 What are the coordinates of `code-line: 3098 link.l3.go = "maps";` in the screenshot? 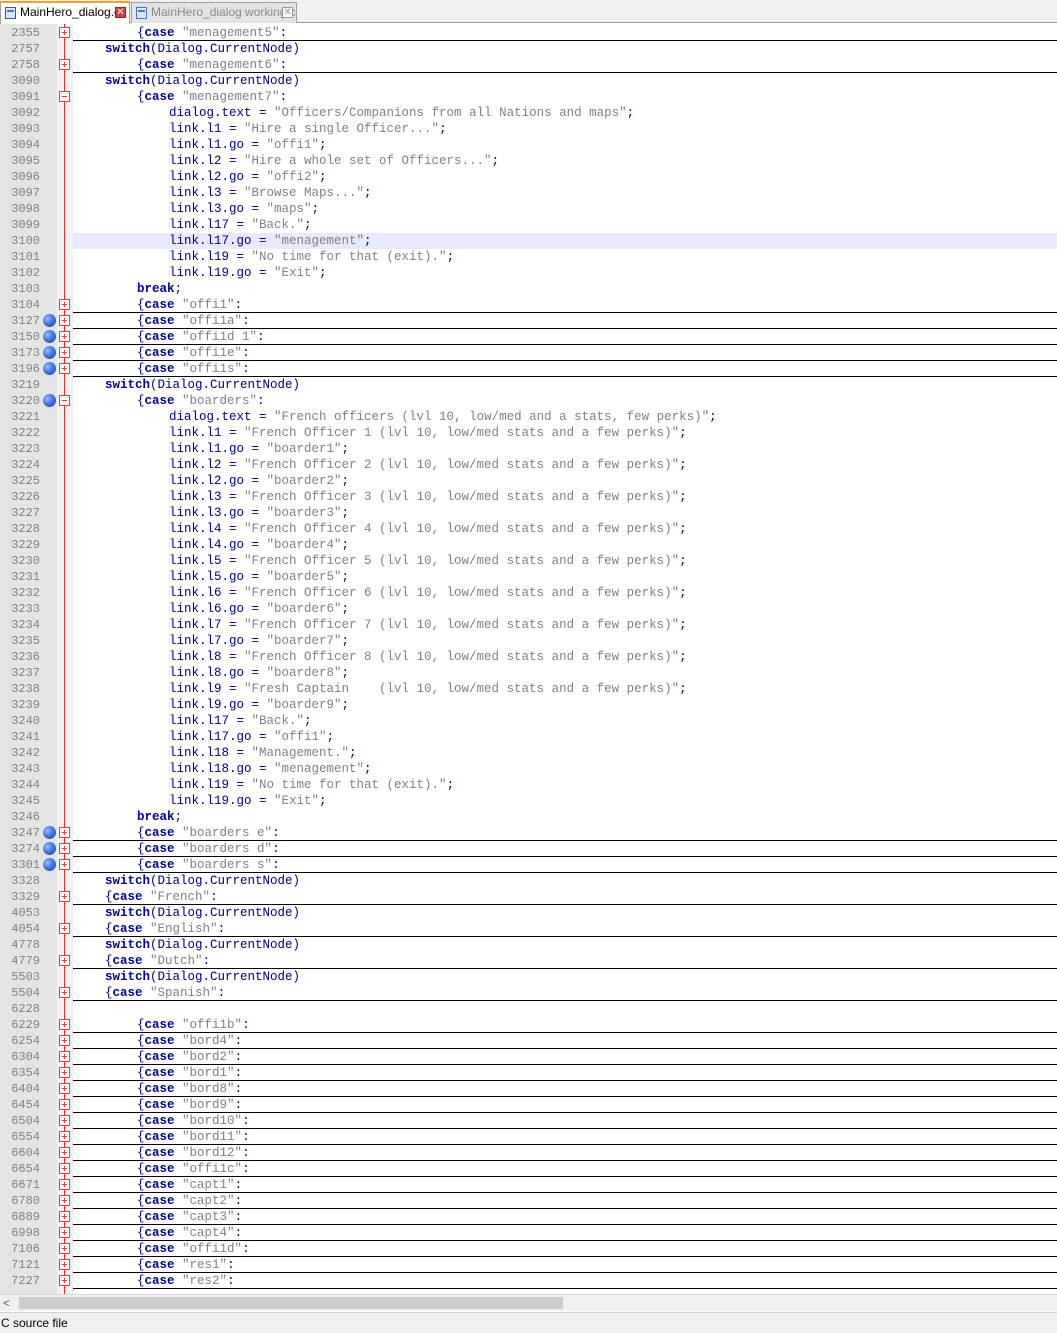 It's located at (528, 209).